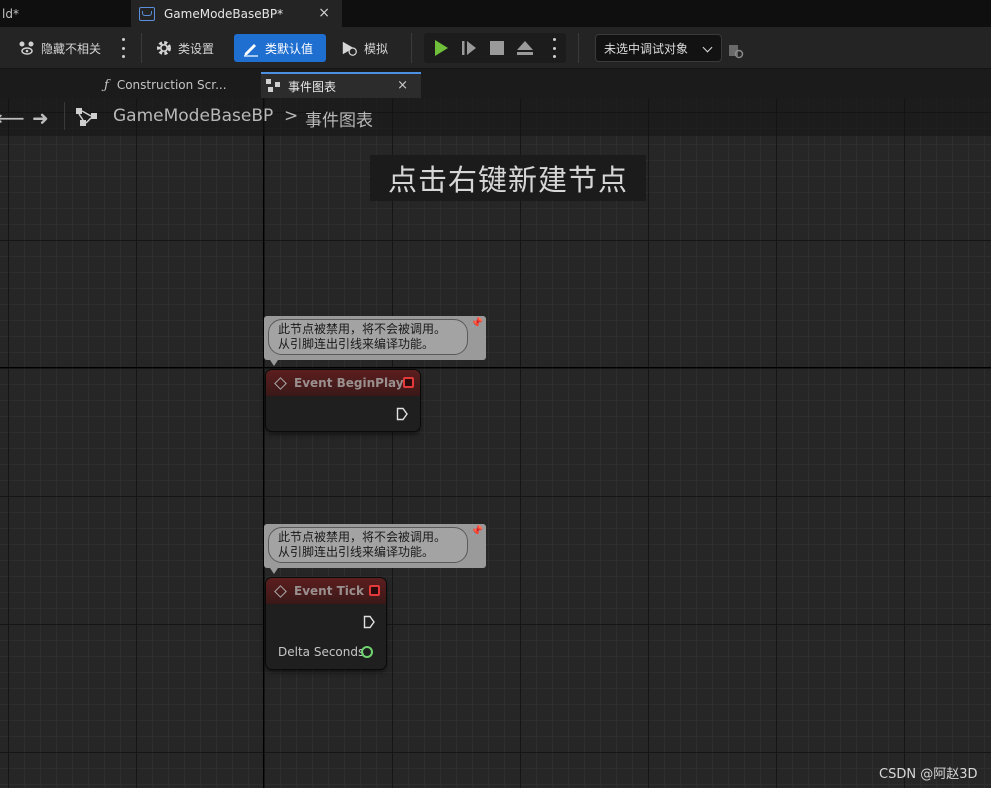 The width and height of the screenshot is (991, 788). I want to click on stop-icon, so click(497, 48).